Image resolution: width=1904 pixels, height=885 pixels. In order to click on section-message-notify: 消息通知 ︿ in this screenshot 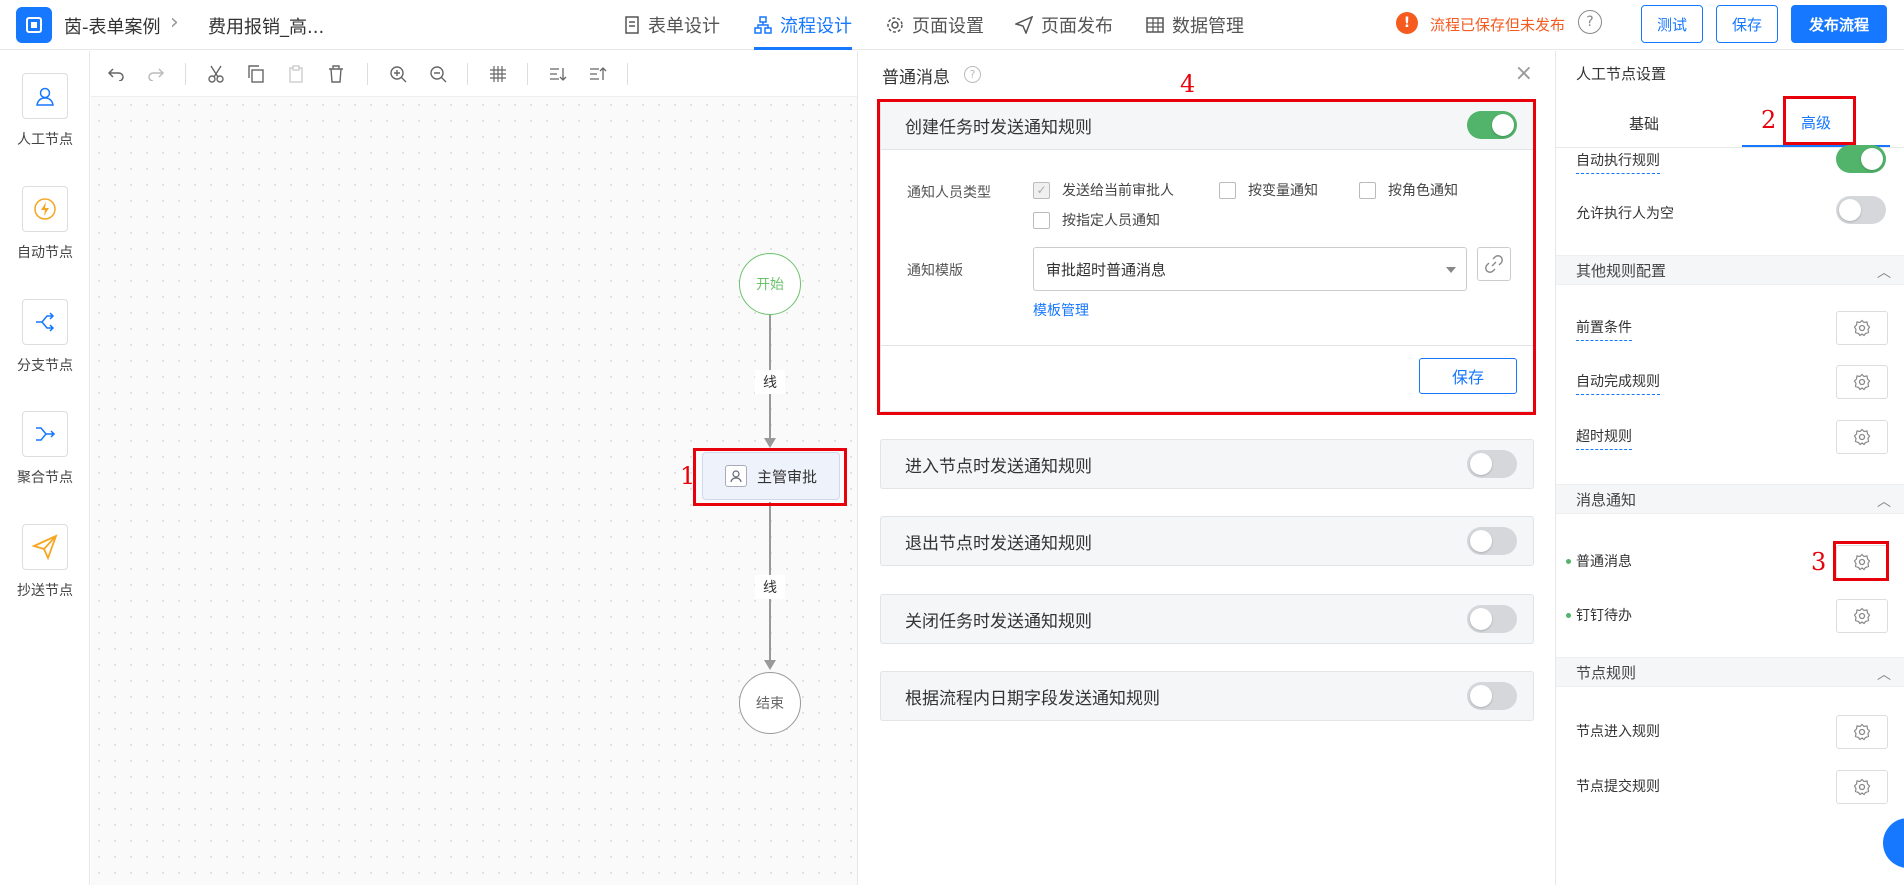, I will do `click(1730, 499)`.